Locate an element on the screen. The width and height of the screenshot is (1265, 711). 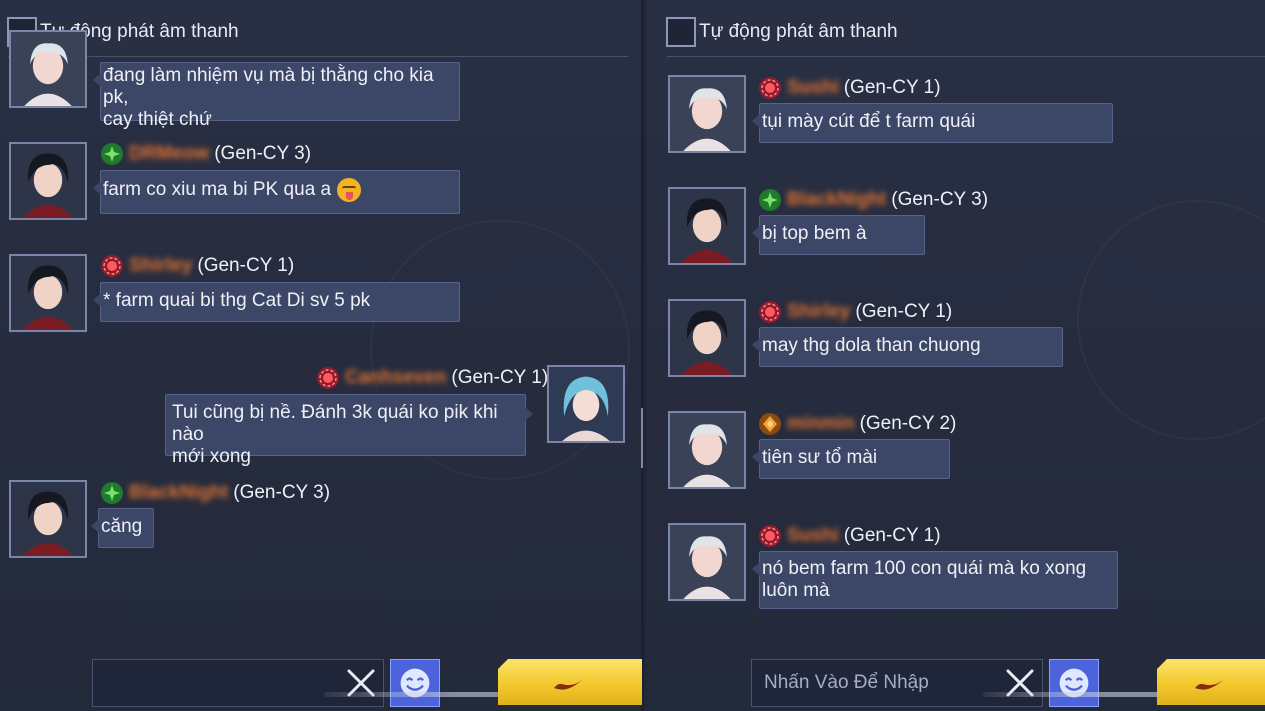
chat-scrollbar is located at coordinates (642, 438).